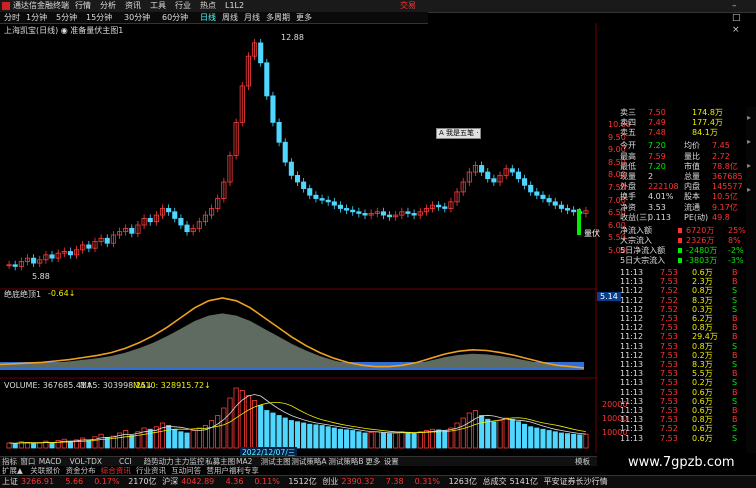  I want to click on menu-item: 行业, so click(183, 6).